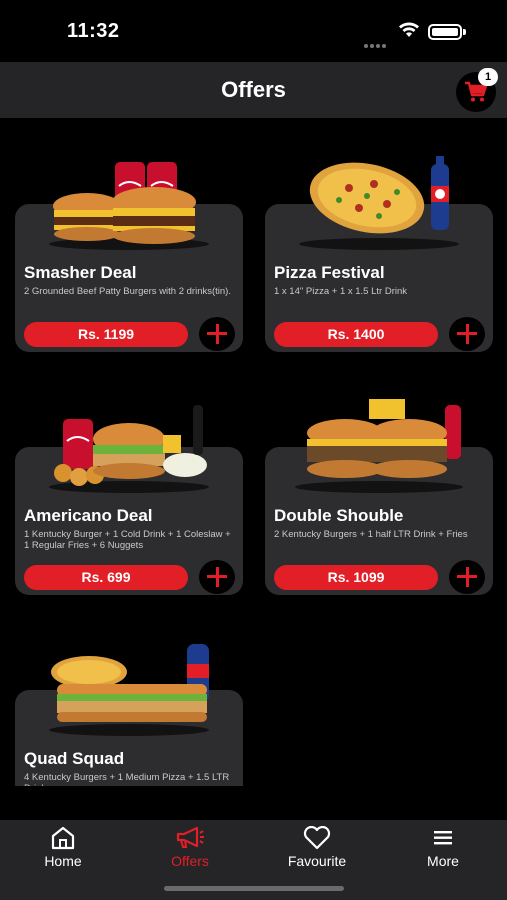 The height and width of the screenshot is (900, 507). I want to click on price-button: Rs. 1199, so click(106, 334).